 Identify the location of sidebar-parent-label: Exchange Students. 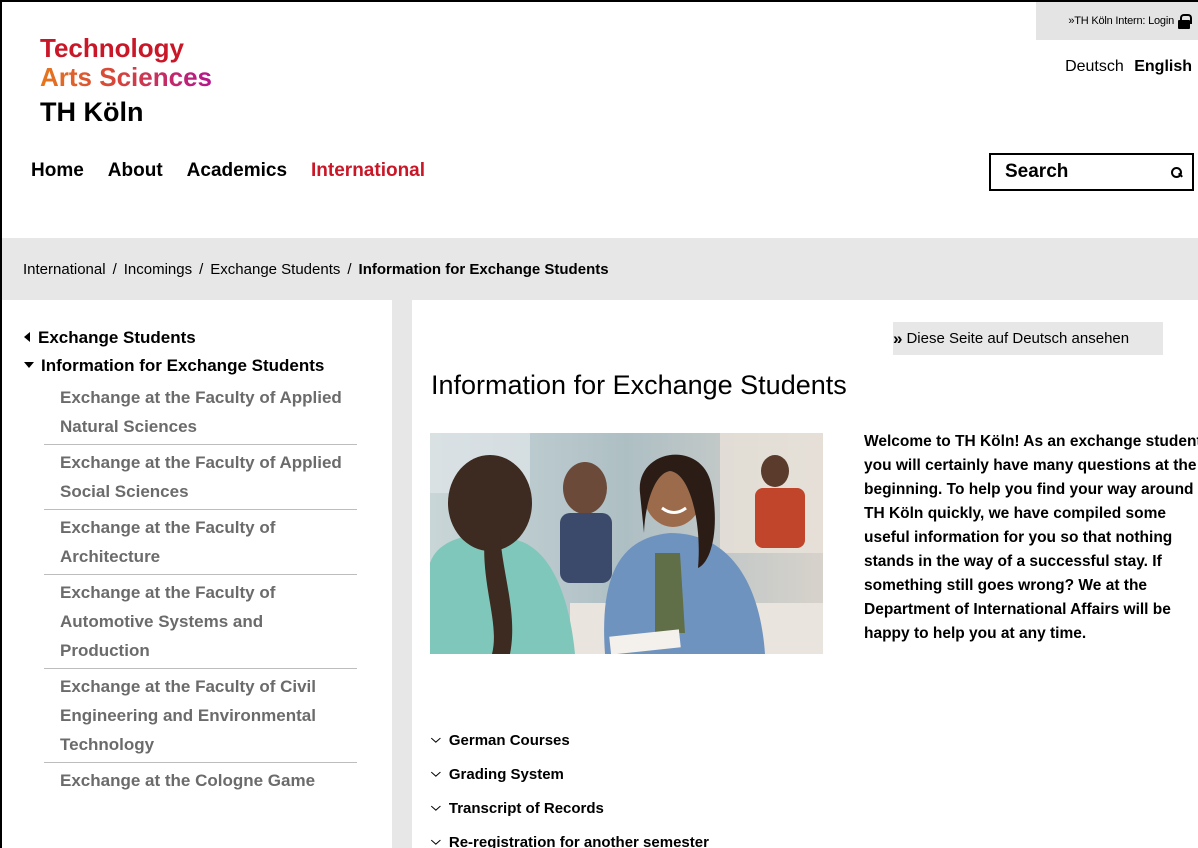
(117, 337).